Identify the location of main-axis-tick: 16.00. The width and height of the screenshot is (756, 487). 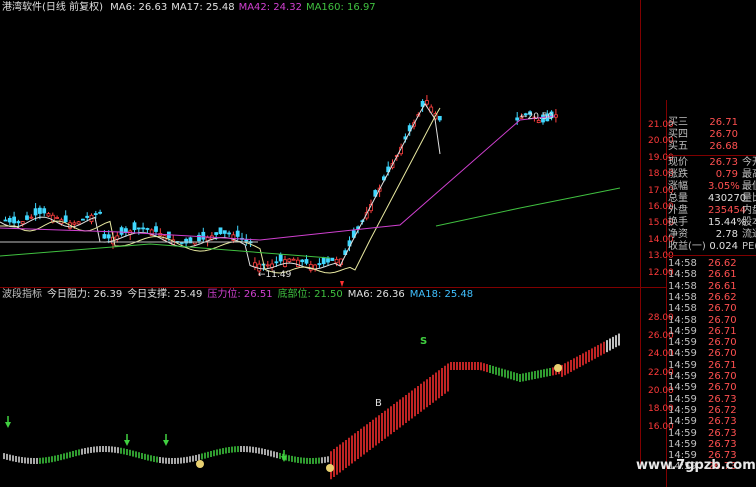
(661, 207).